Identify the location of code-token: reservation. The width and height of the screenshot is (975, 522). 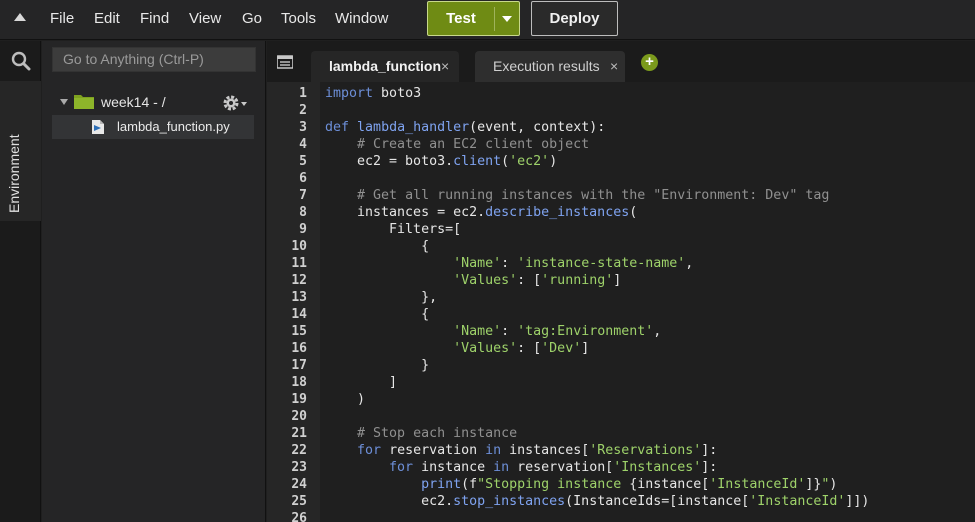
(433, 450).